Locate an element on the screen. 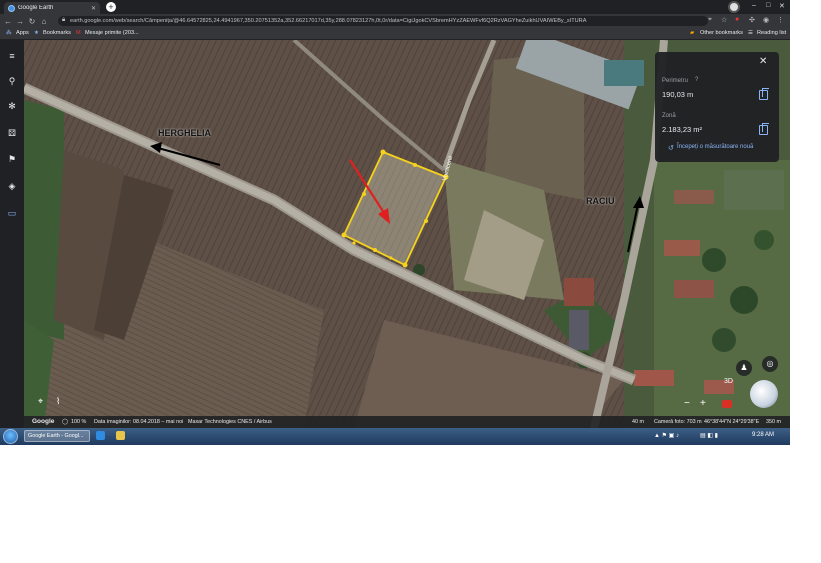  voyager-icon: ✻ is located at coordinates (12, 106).